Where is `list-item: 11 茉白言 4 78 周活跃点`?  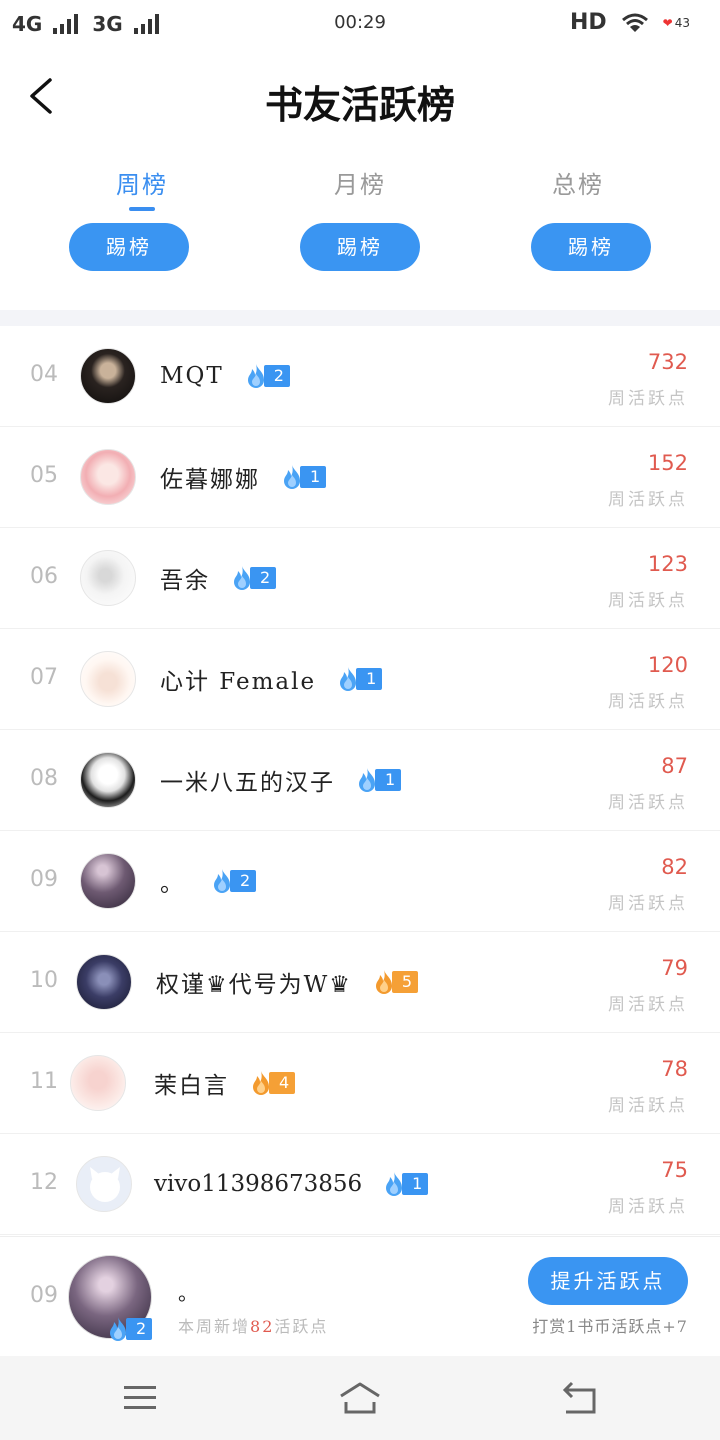 list-item: 11 茉白言 4 78 周活跃点 is located at coordinates (360, 1083).